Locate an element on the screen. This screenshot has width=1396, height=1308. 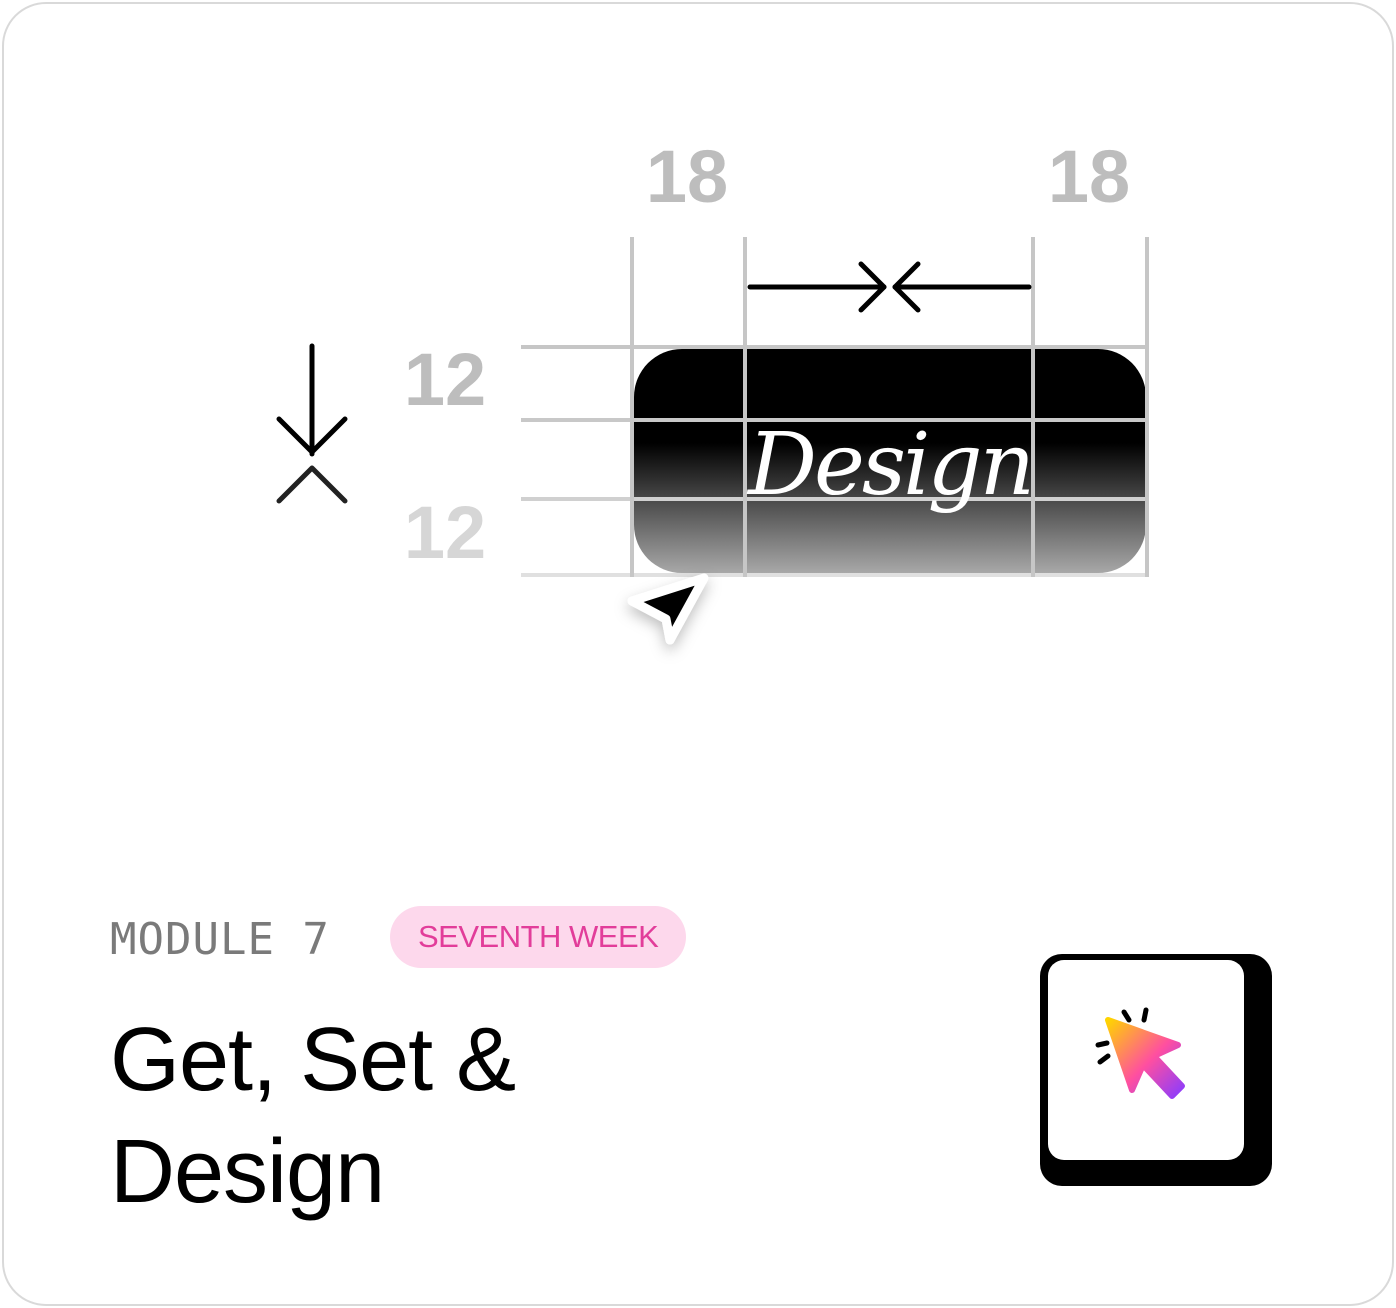
keycap-button is located at coordinates (1156, 1070).